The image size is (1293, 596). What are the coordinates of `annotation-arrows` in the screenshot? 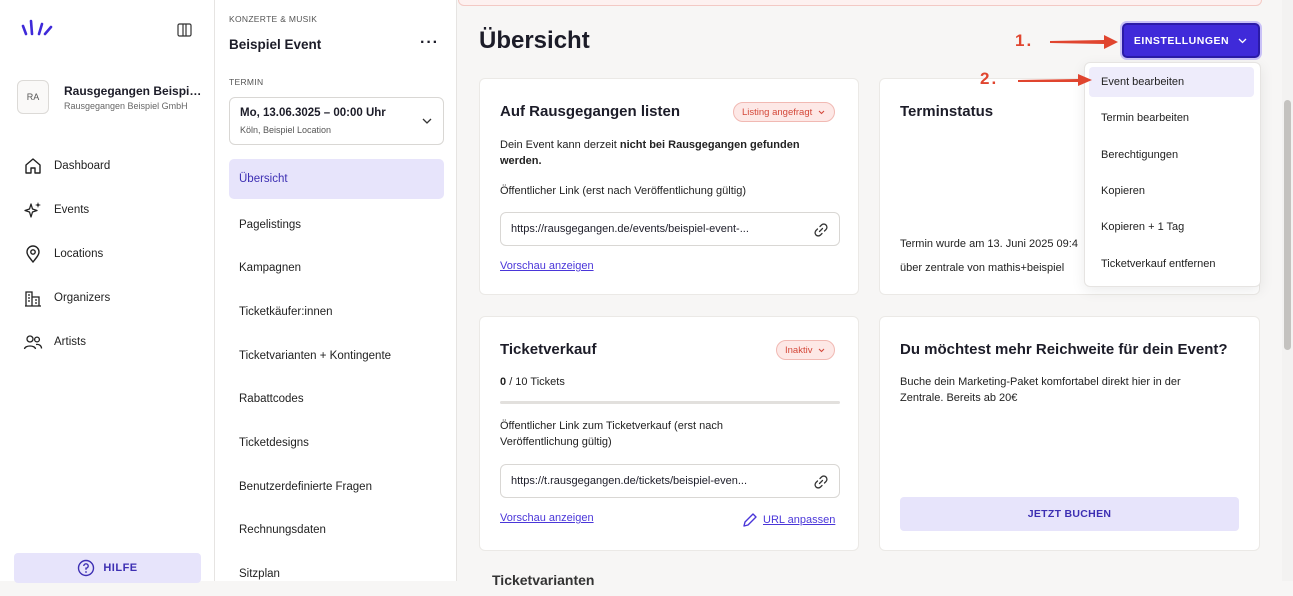 It's located at (1068, 60).